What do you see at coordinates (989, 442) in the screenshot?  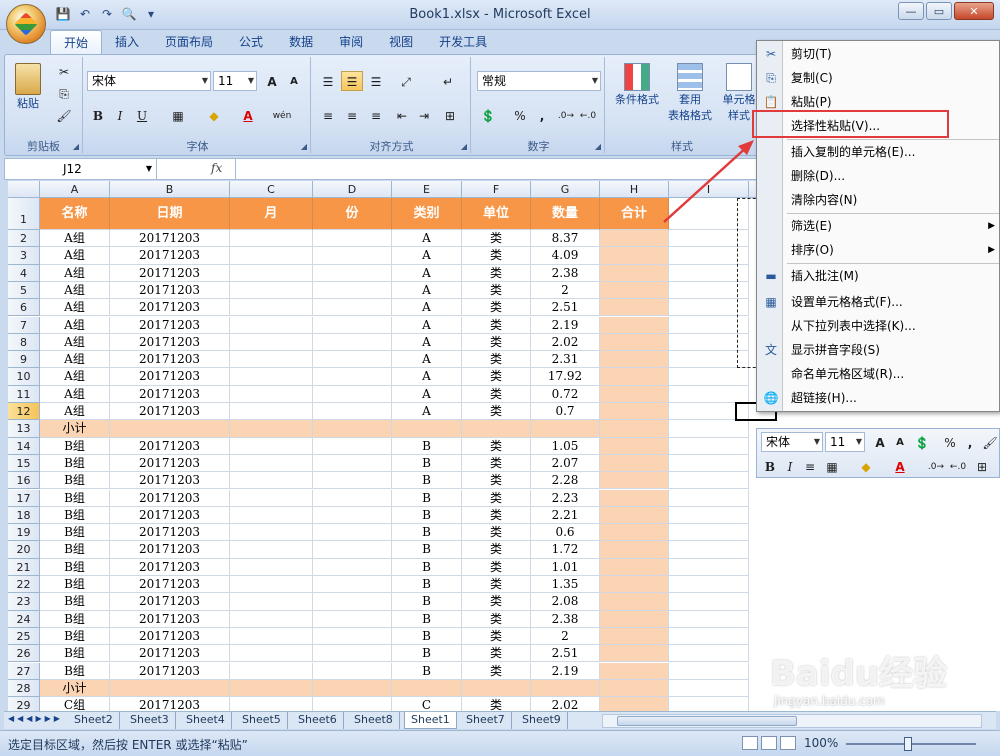 I see `mini-format-painter-icon: 🖌` at bounding box center [989, 442].